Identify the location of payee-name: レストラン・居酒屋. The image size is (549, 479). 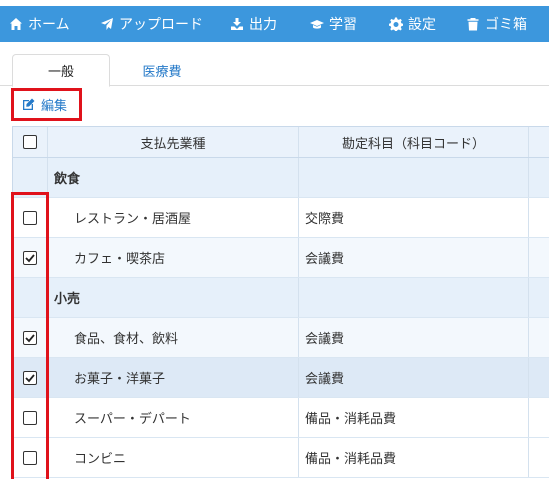
(173, 217).